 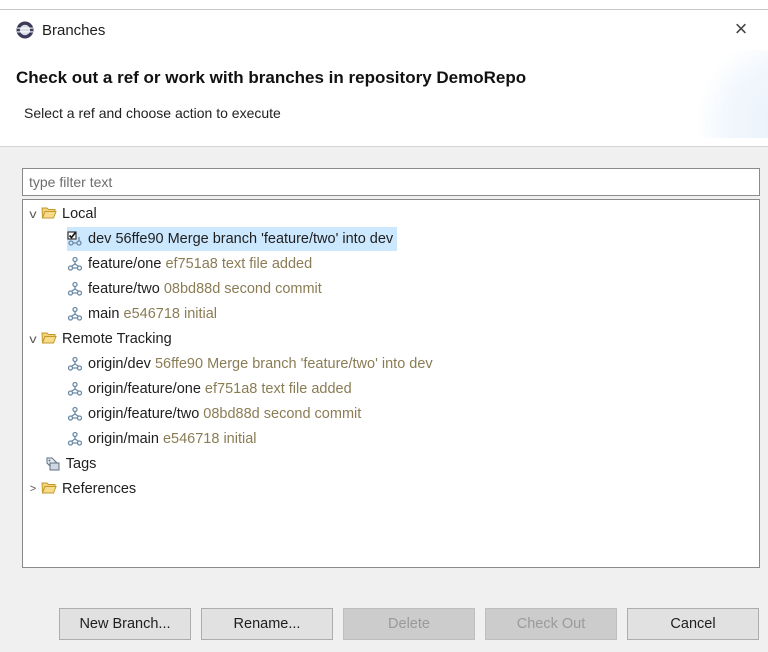 I want to click on tree-node-remote-tracking: v Remote Tracking, so click(x=97, y=339).